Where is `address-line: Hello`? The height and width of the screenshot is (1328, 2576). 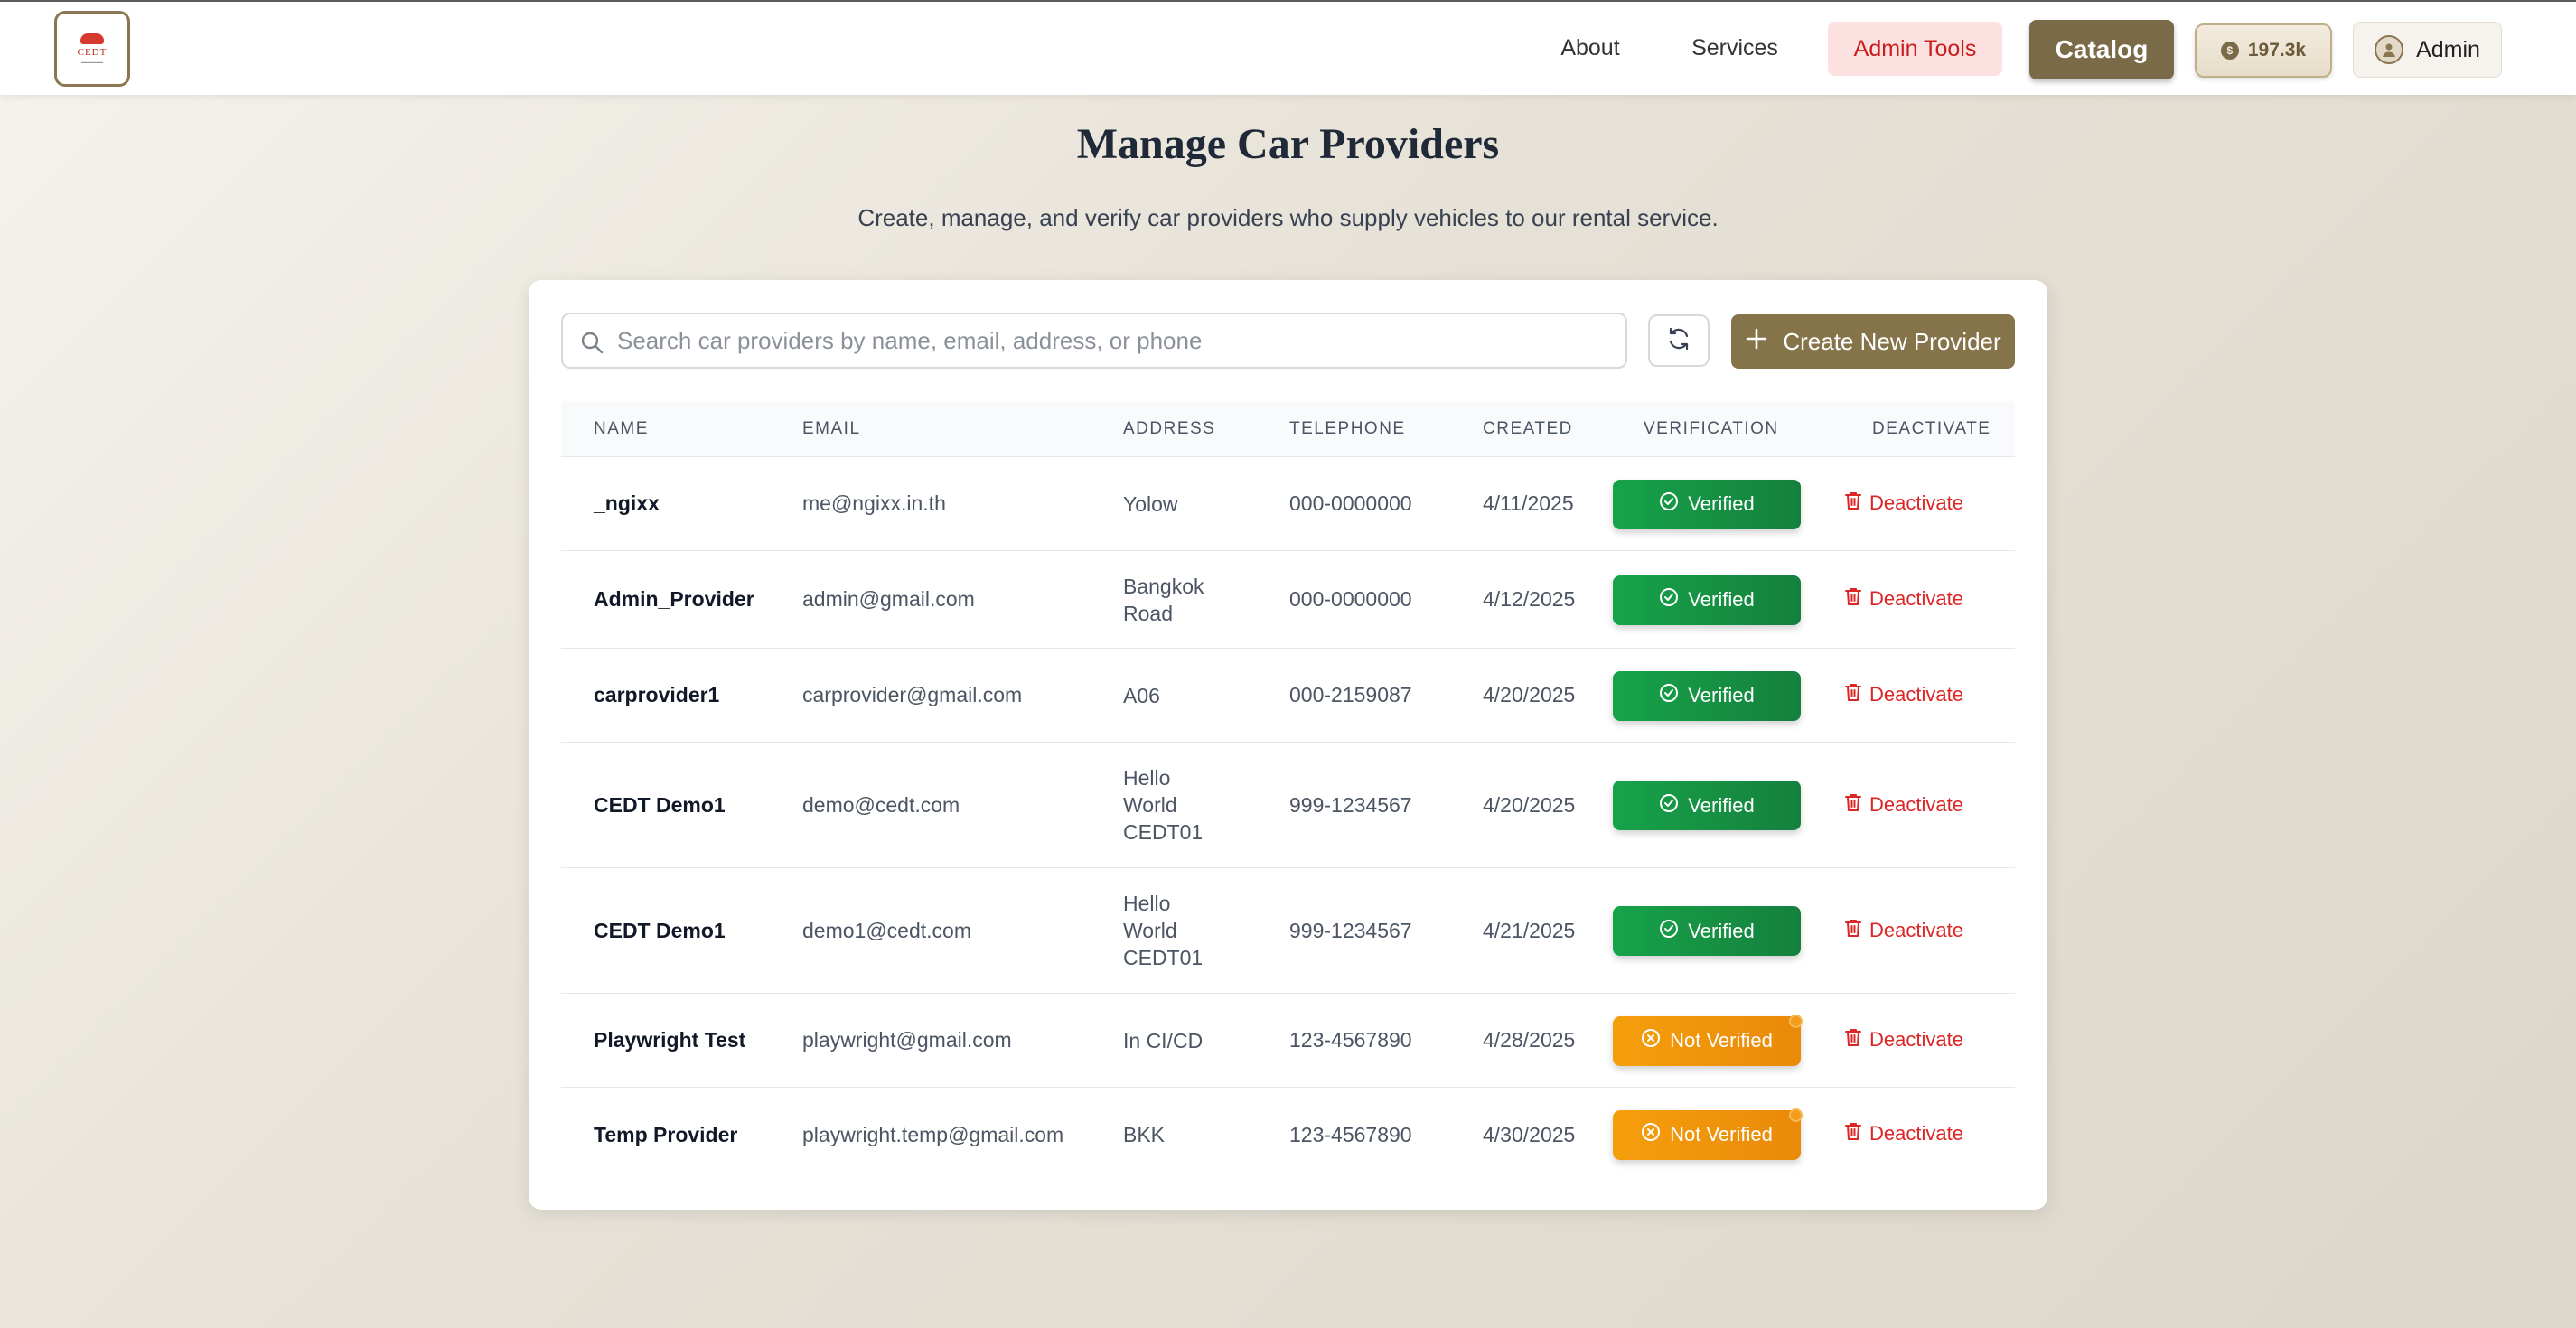
address-line: Hello is located at coordinates (1147, 903).